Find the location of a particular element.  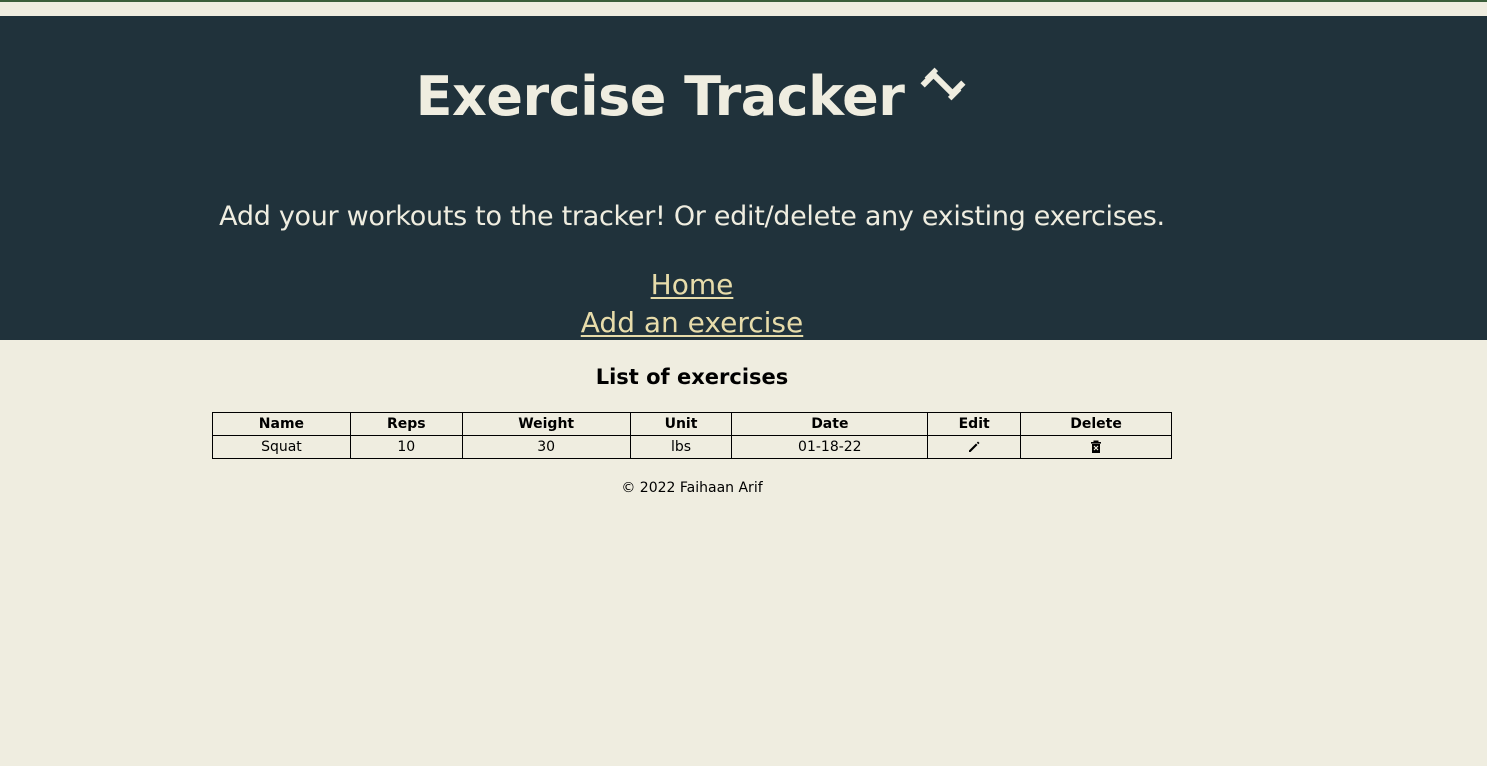

column-header-date: Date is located at coordinates (830, 424).